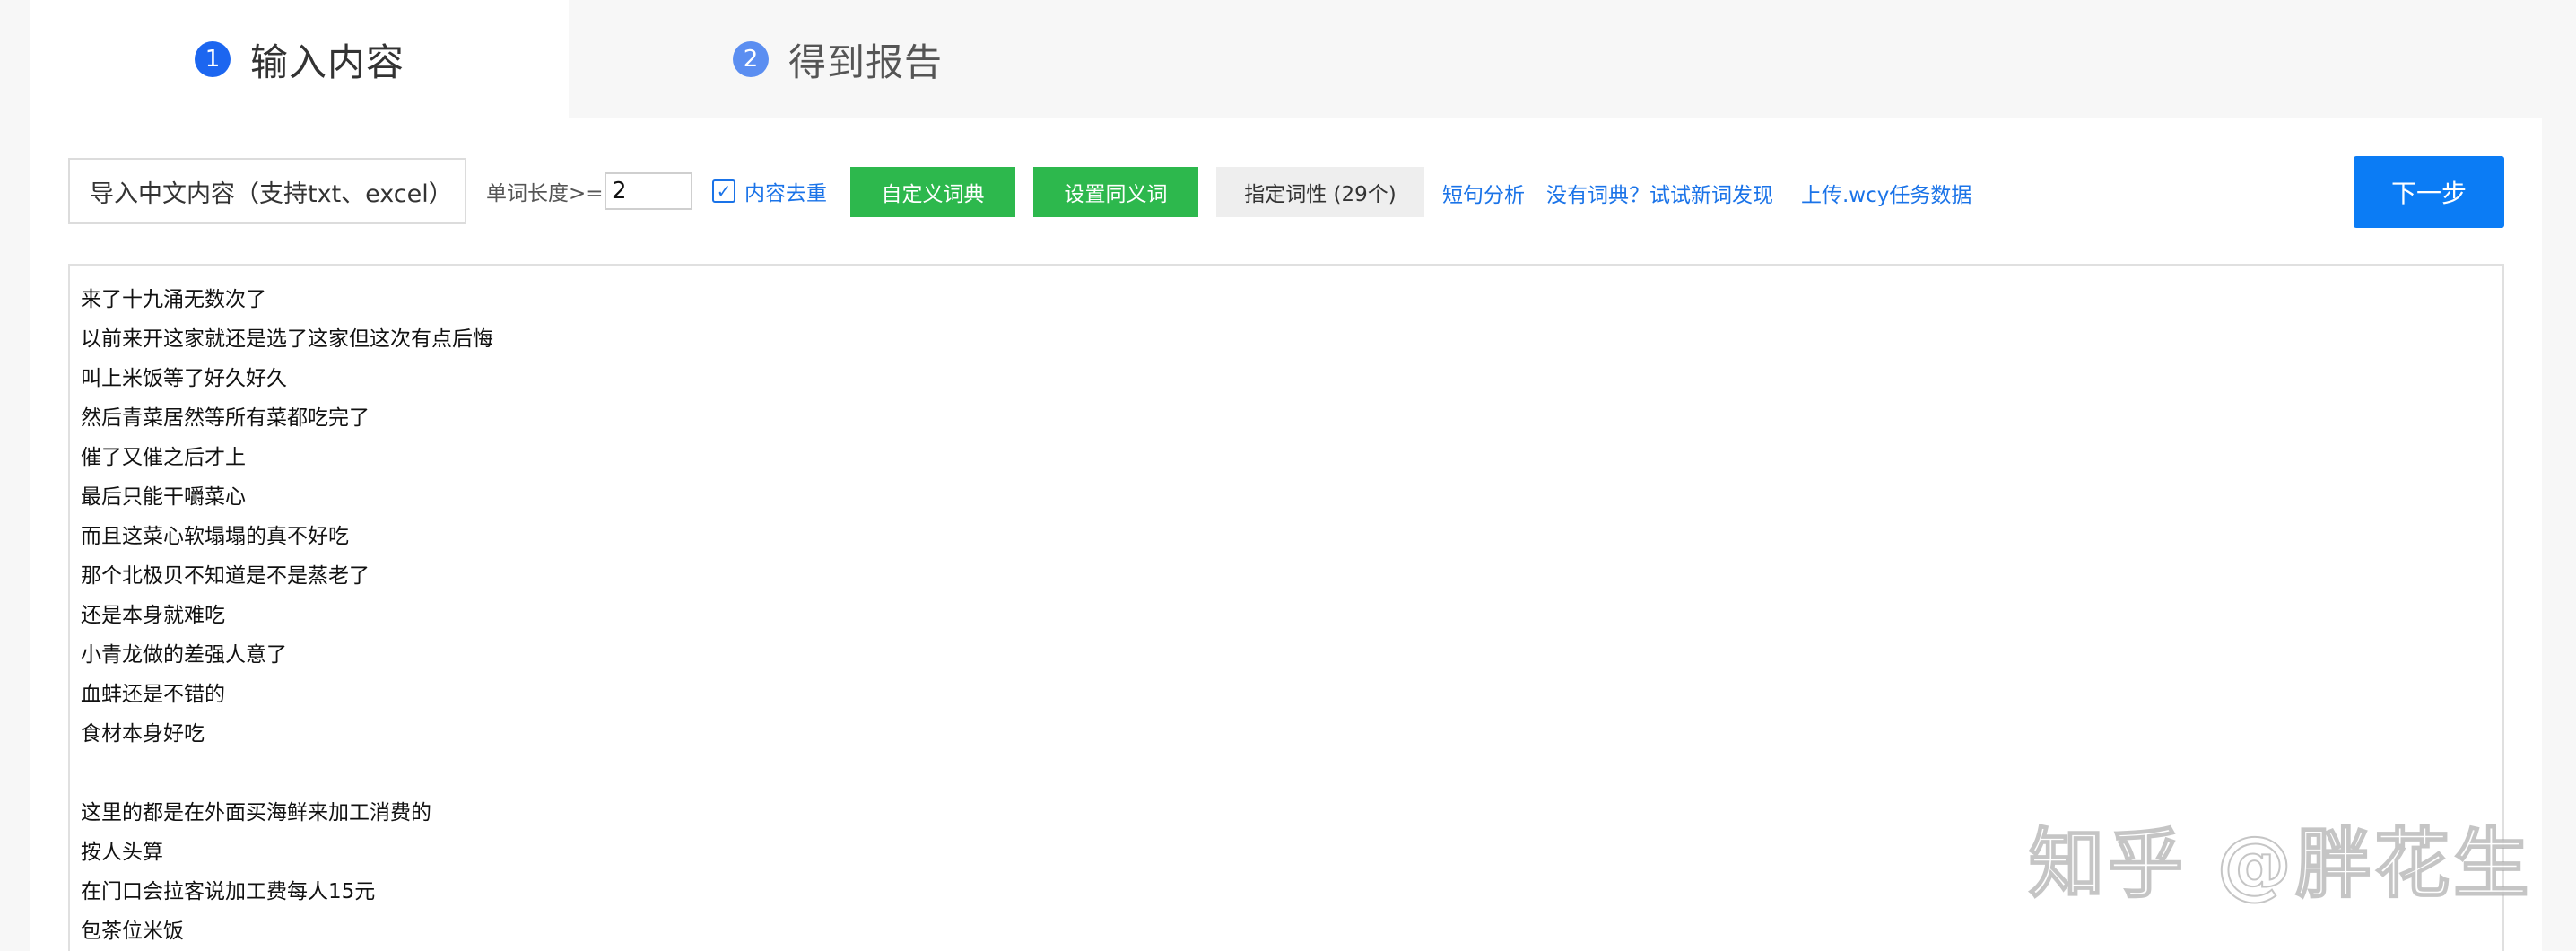  I want to click on content-line: 最后只能干嚼菜心, so click(163, 497).